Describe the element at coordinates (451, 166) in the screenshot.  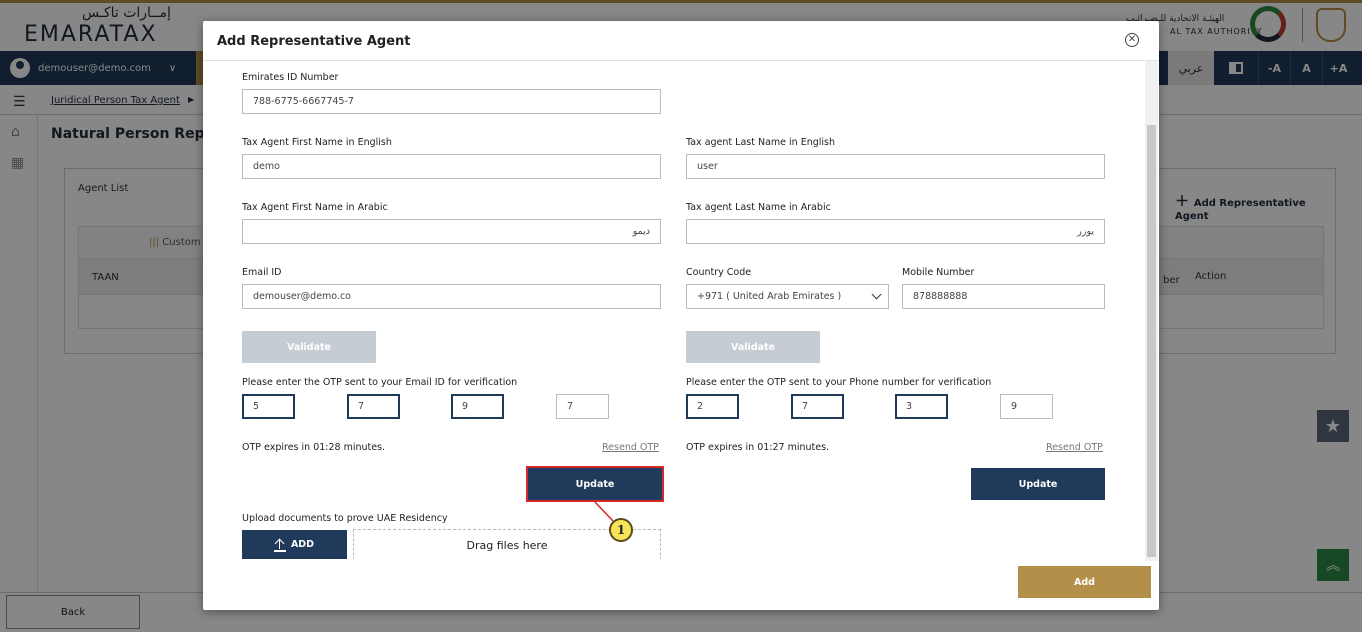
I see `first-name-en-input: demo` at that location.